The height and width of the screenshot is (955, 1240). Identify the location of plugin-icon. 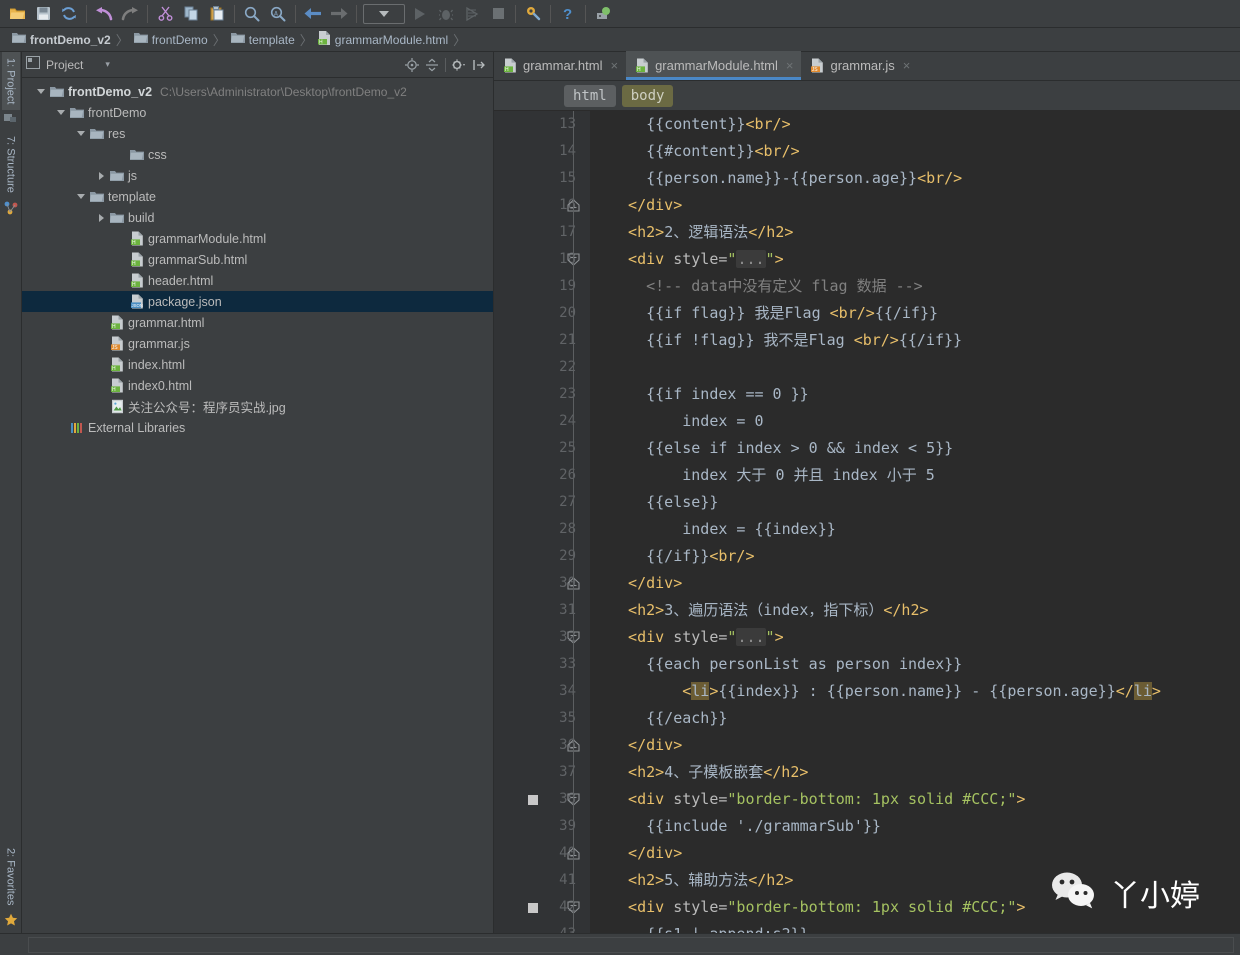
(603, 14).